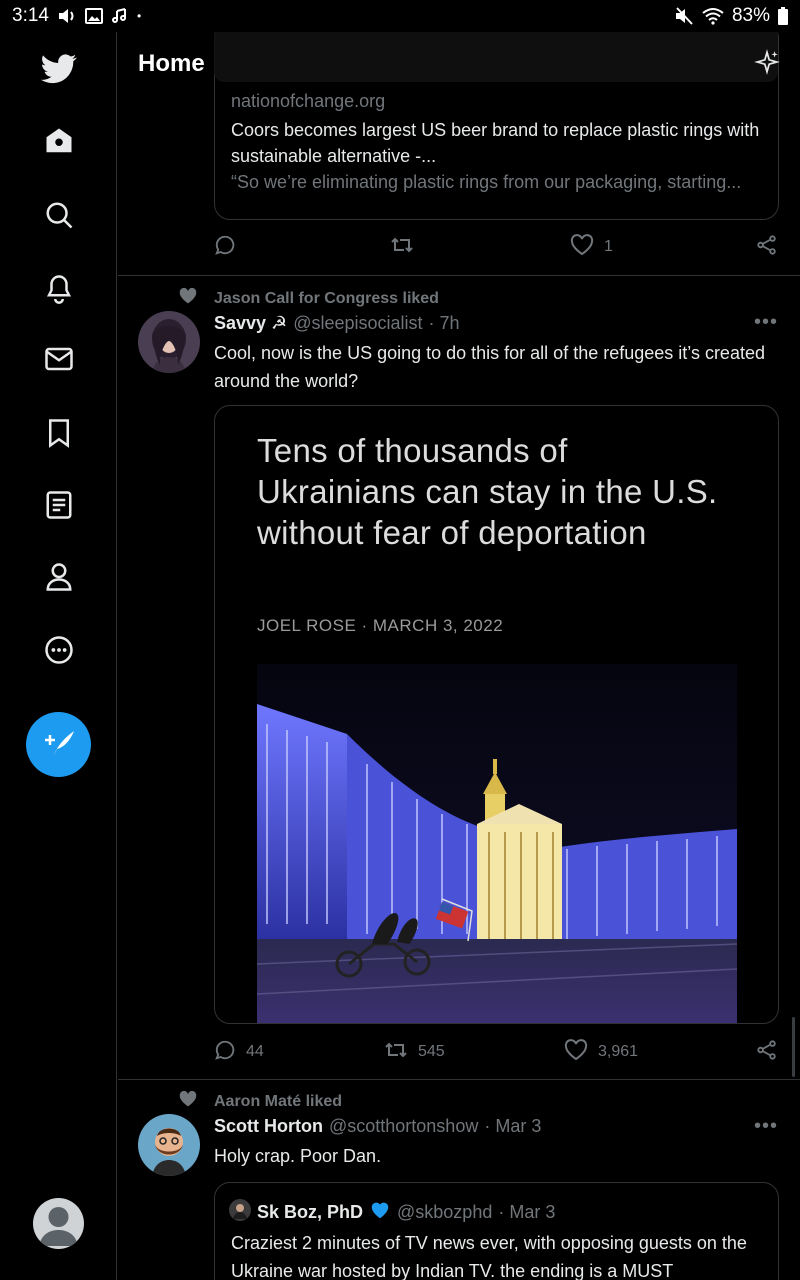 The height and width of the screenshot is (1280, 800). What do you see at coordinates (767, 64) in the screenshot?
I see `sparkle-icon` at bounding box center [767, 64].